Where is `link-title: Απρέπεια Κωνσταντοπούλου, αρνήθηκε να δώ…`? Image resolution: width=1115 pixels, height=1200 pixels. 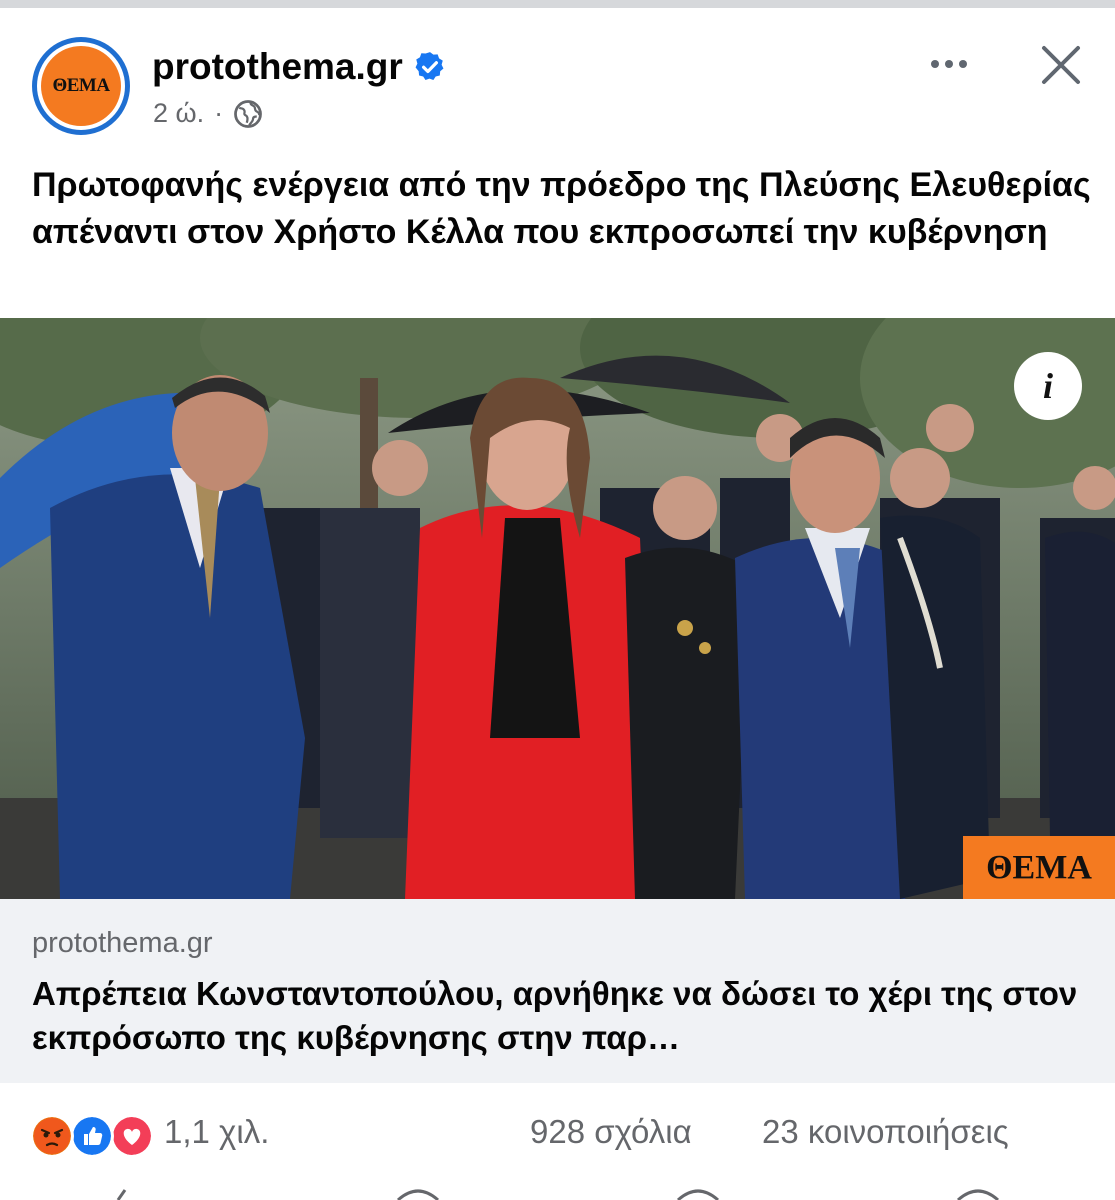 link-title: Απρέπεια Κωνσταντοπούλου, αρνήθηκε να δώ… is located at coordinates (562, 1016).